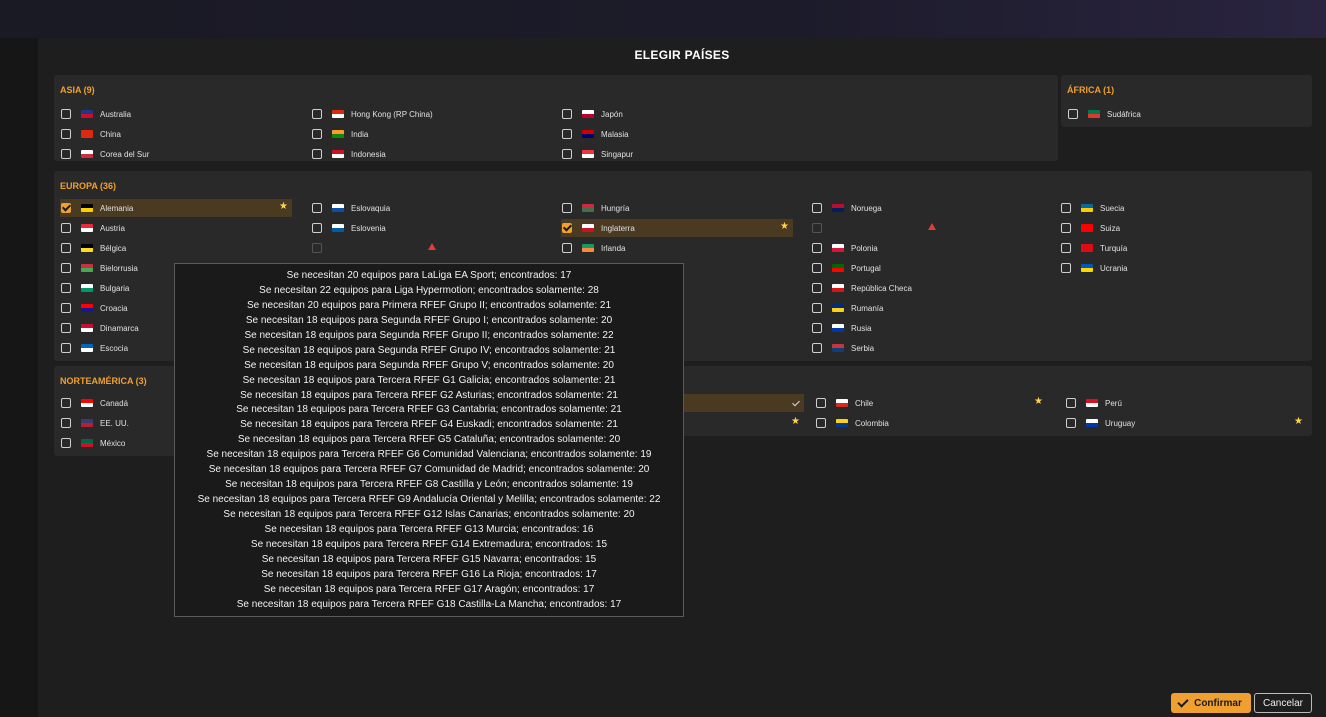 The height and width of the screenshot is (717, 1326). What do you see at coordinates (861, 328) in the screenshot?
I see `country-label: Rusia` at bounding box center [861, 328].